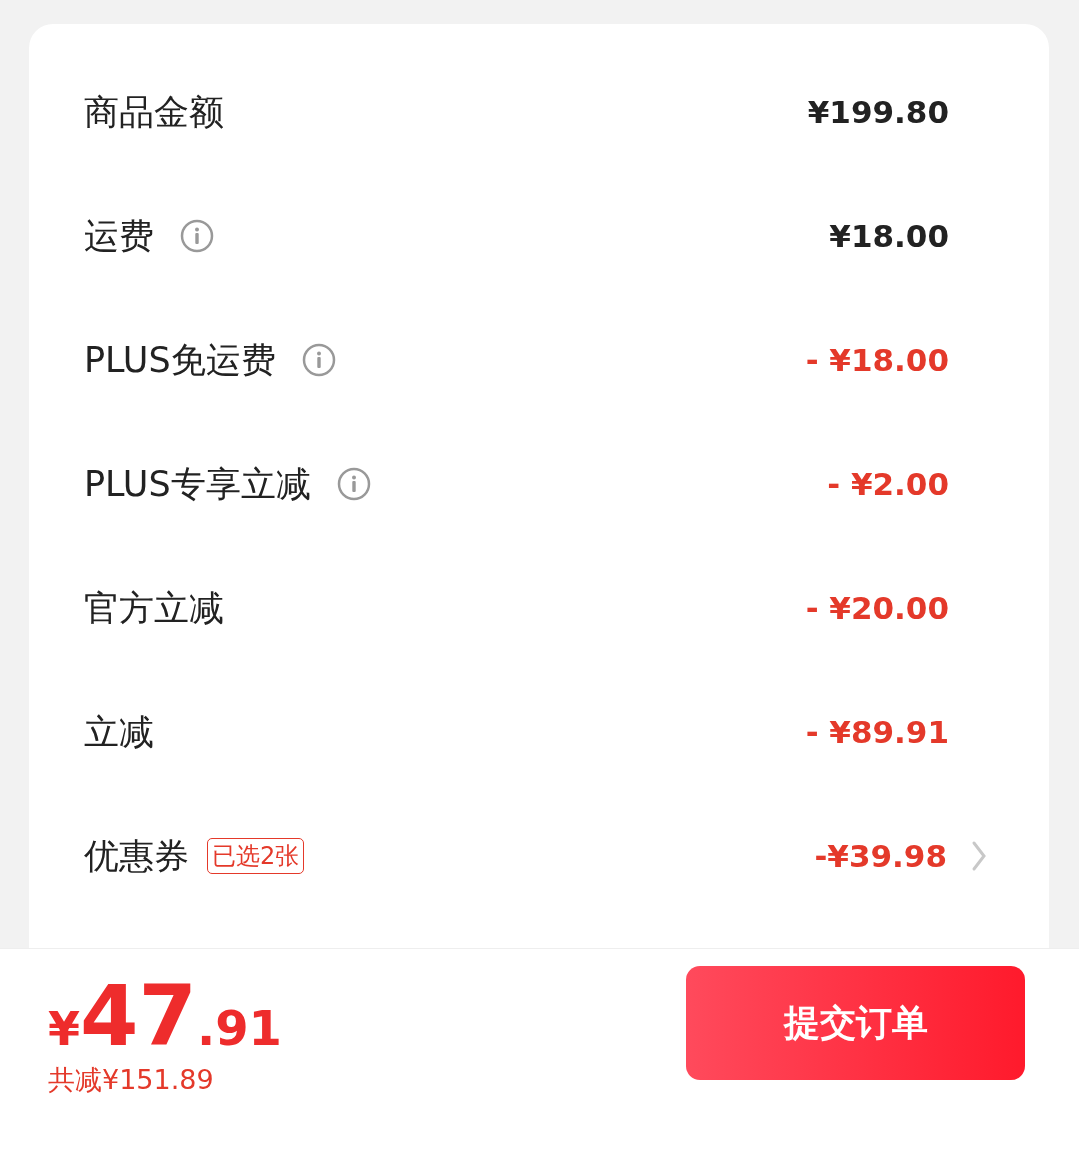 This screenshot has height=1163, width=1079. What do you see at coordinates (877, 608) in the screenshot?
I see `amount: - ¥20.00` at bounding box center [877, 608].